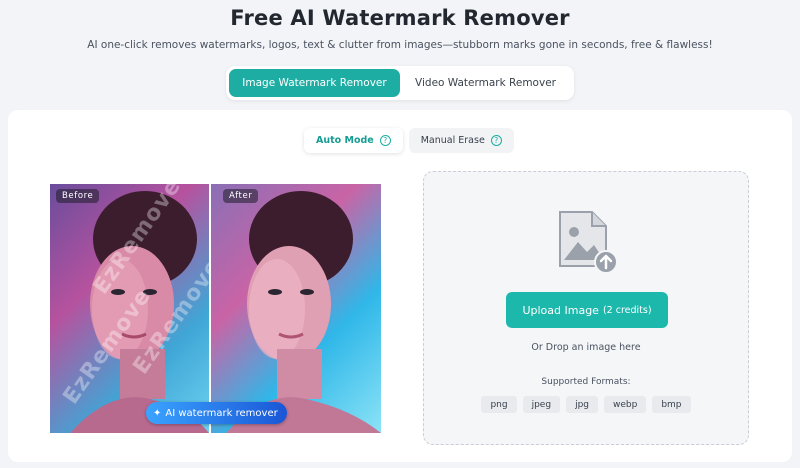  I want to click on tab-auto-mode: Auto Mode ?, so click(353, 140).